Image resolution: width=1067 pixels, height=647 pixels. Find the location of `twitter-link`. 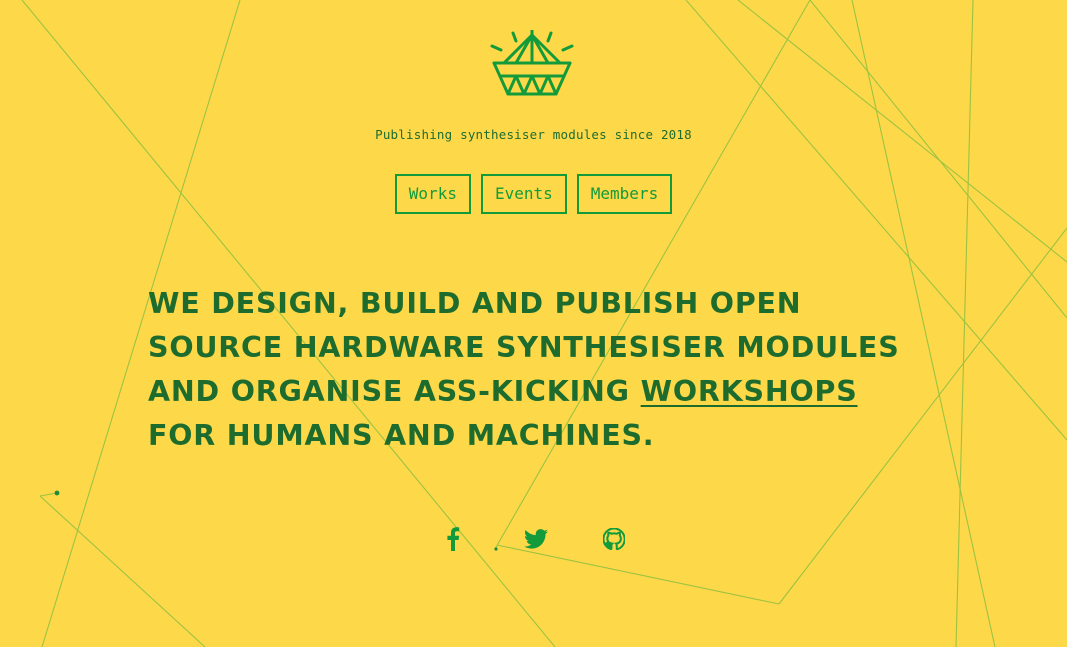

twitter-link is located at coordinates (536, 539).